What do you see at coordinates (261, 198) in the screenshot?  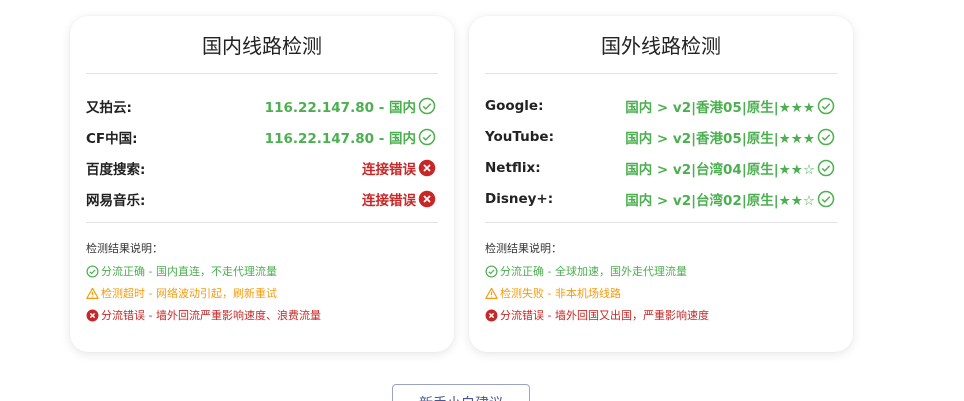 I see `result-row-netease-music: 网易音乐: 连接错误` at bounding box center [261, 198].